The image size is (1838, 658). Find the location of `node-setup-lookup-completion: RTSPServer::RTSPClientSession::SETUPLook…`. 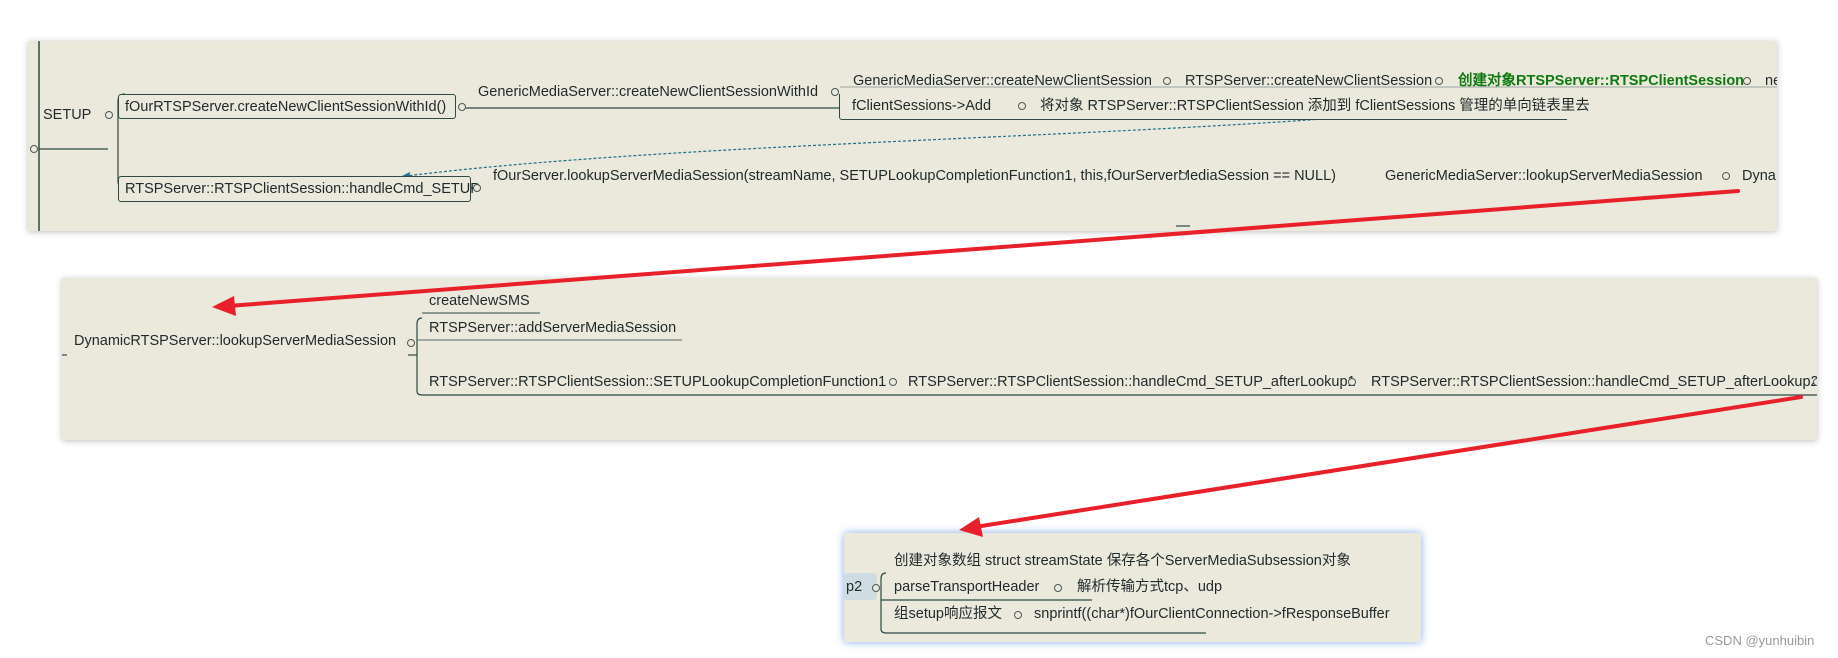

node-setup-lookup-completion: RTSPServer::RTSPClientSession::SETUPLook… is located at coordinates (657, 382).